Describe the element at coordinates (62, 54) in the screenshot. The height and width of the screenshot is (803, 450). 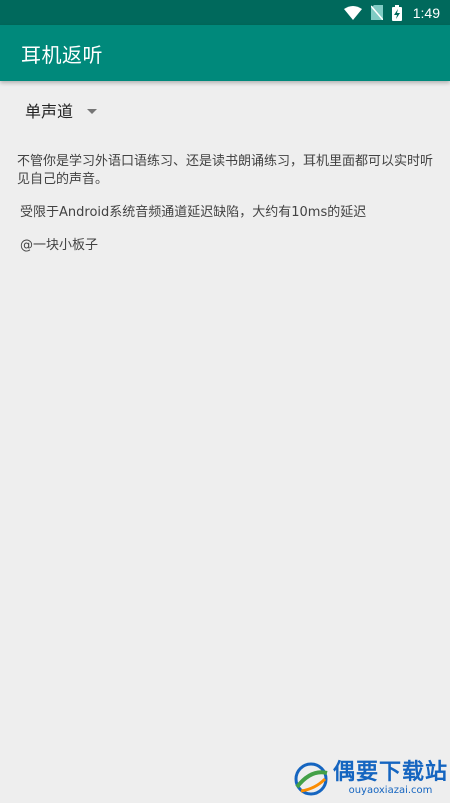
I see `app-title: 耳机返听` at that location.